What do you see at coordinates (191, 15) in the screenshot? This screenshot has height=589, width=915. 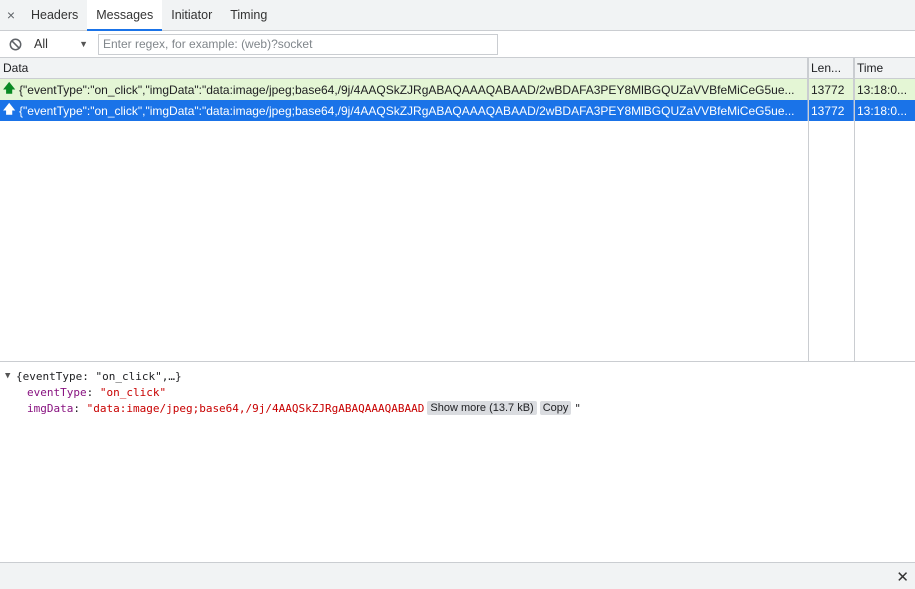 I see `tab-initiator: Initiator` at bounding box center [191, 15].